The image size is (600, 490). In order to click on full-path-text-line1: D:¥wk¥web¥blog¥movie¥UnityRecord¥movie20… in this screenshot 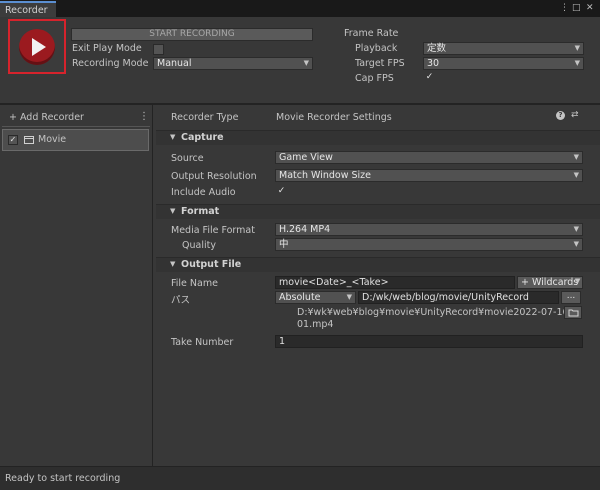, I will do `click(438, 312)`.